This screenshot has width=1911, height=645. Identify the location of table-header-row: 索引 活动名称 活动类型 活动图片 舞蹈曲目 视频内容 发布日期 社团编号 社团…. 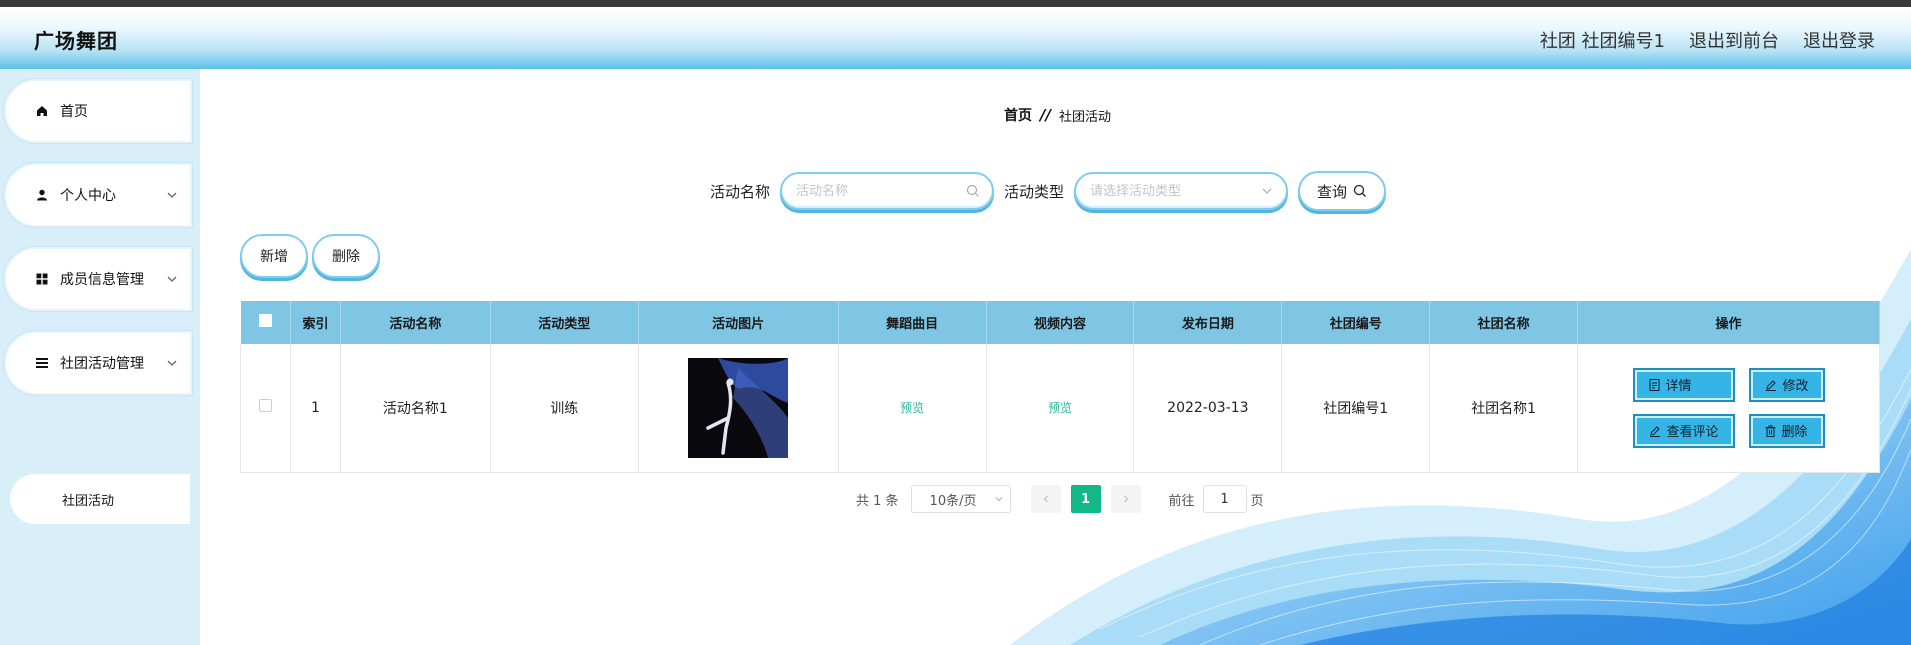
(1060, 322).